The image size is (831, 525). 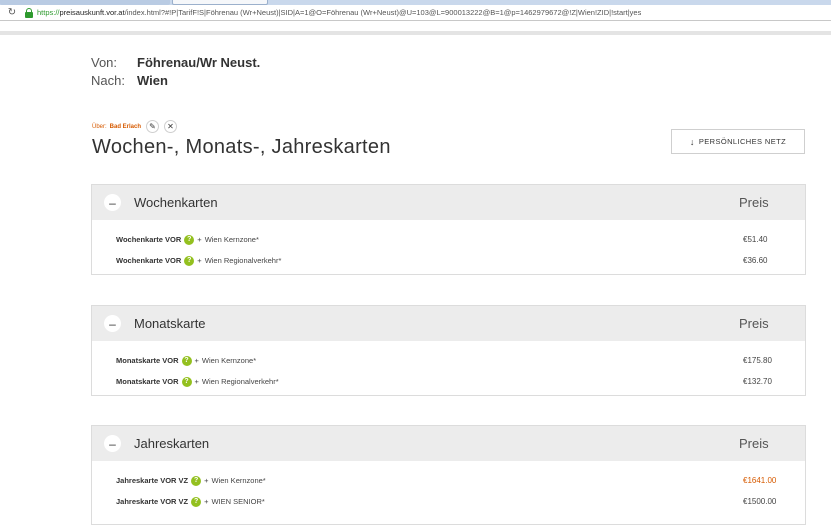 I want to click on section-header: – Monatskarte Preis, so click(x=448, y=323).